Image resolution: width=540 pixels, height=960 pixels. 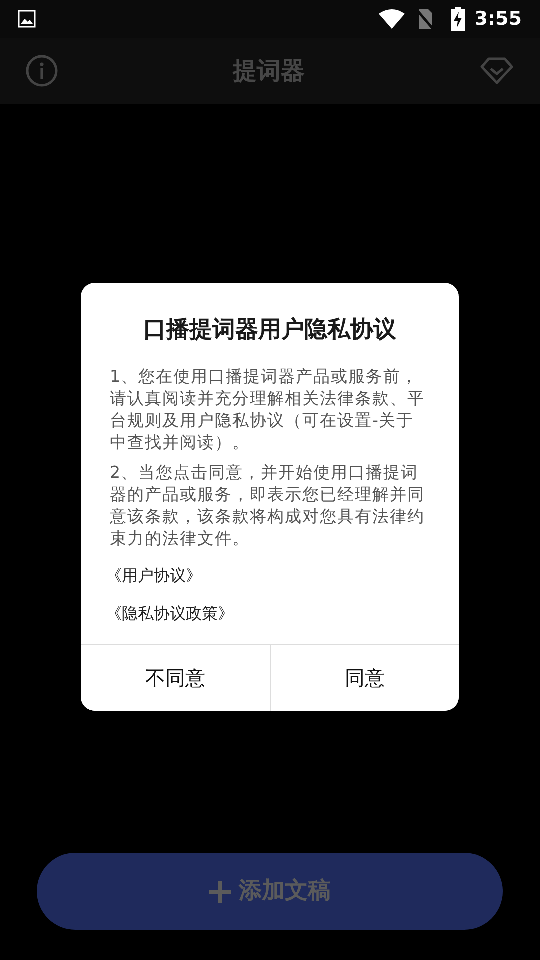 What do you see at coordinates (27, 19) in the screenshot?
I see `image-icon` at bounding box center [27, 19].